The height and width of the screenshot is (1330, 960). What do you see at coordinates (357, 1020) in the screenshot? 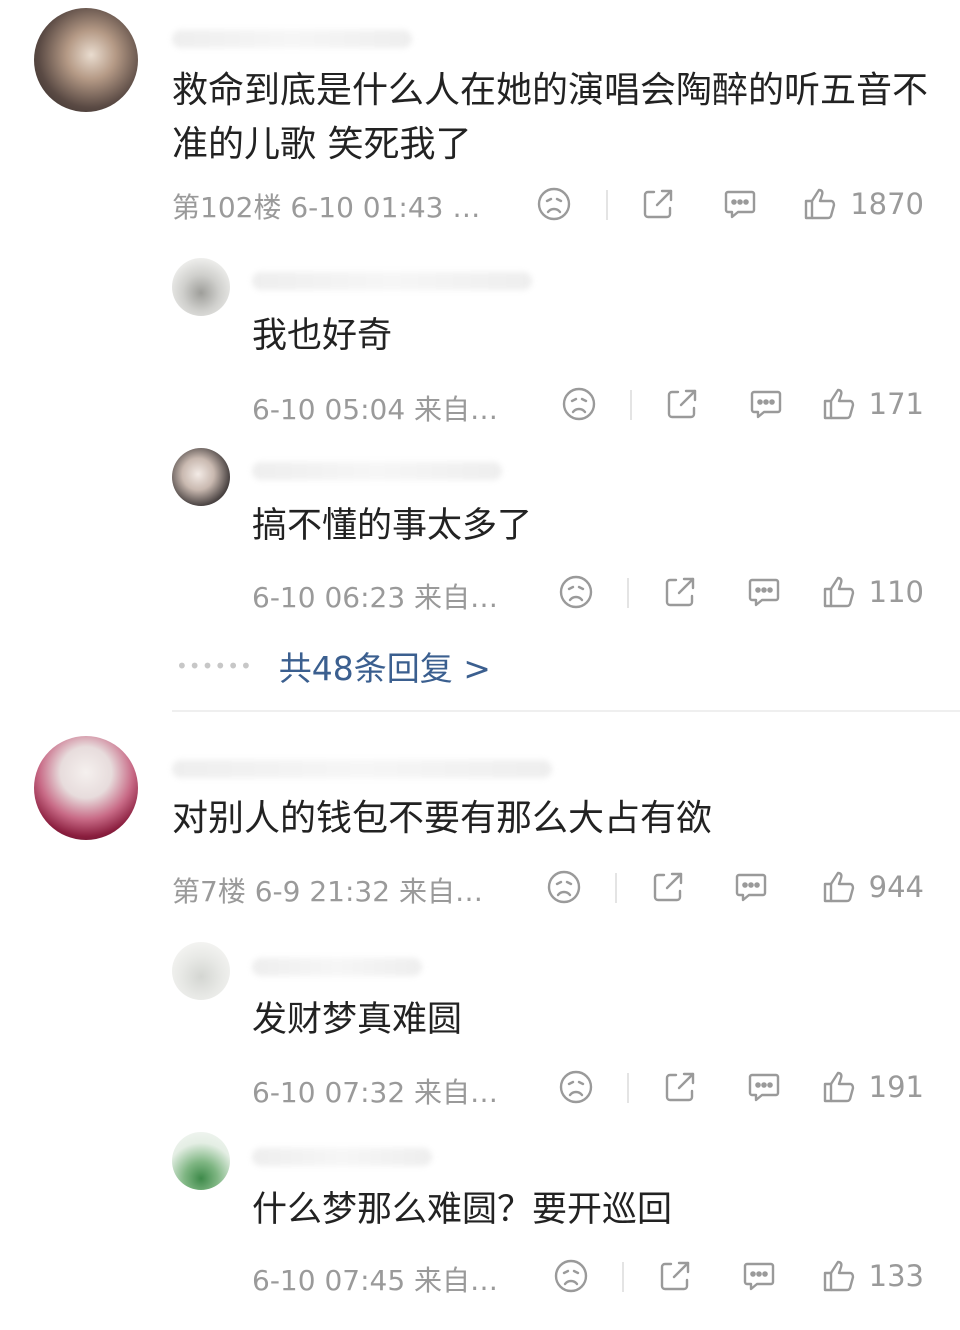
I see `reply-text: 发财梦真难圆` at bounding box center [357, 1020].